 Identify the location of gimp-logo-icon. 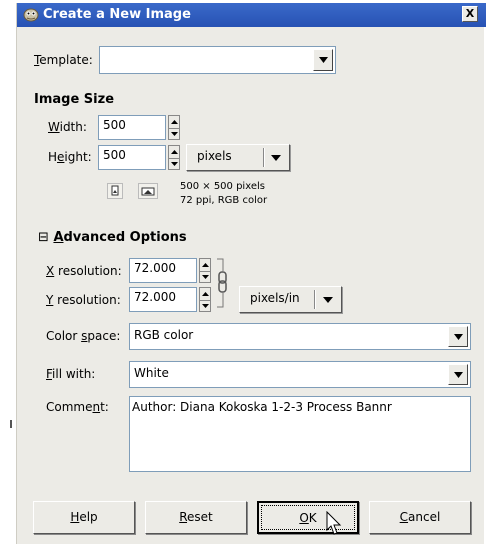
(31, 14).